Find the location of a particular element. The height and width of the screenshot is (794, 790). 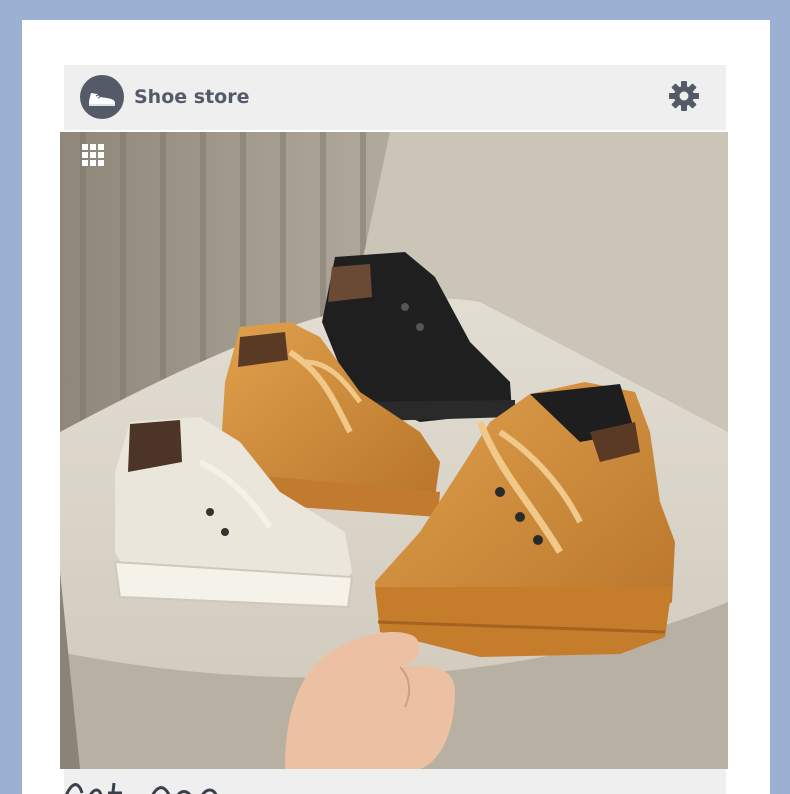

gear-icon is located at coordinates (684, 96).